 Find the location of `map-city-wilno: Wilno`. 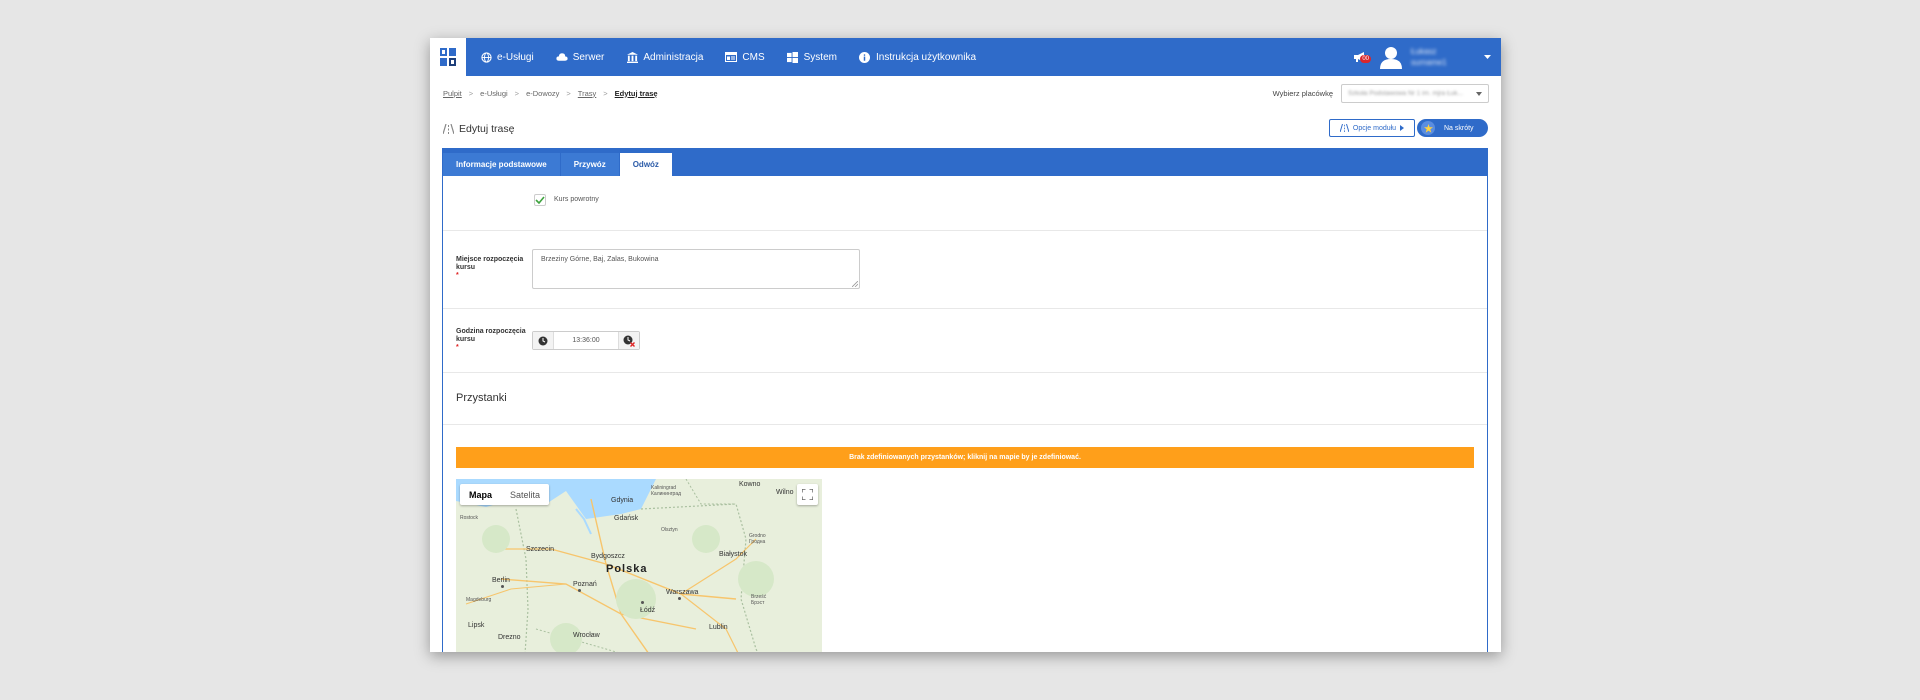

map-city-wilno: Wilno is located at coordinates (785, 492).